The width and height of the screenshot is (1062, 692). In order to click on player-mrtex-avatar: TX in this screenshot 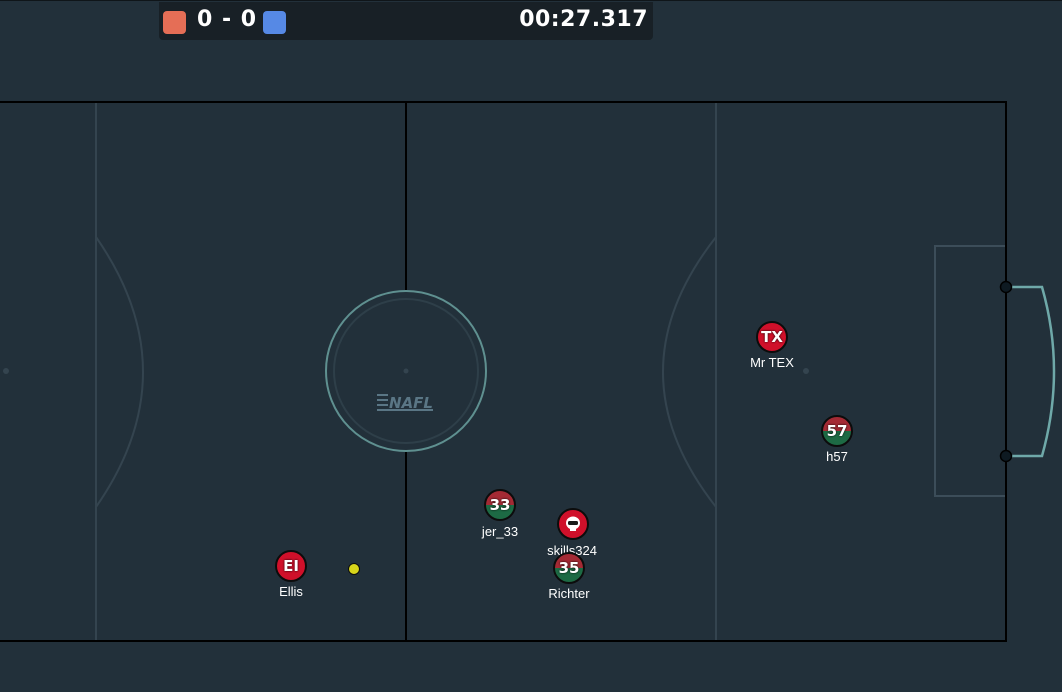, I will do `click(772, 337)`.